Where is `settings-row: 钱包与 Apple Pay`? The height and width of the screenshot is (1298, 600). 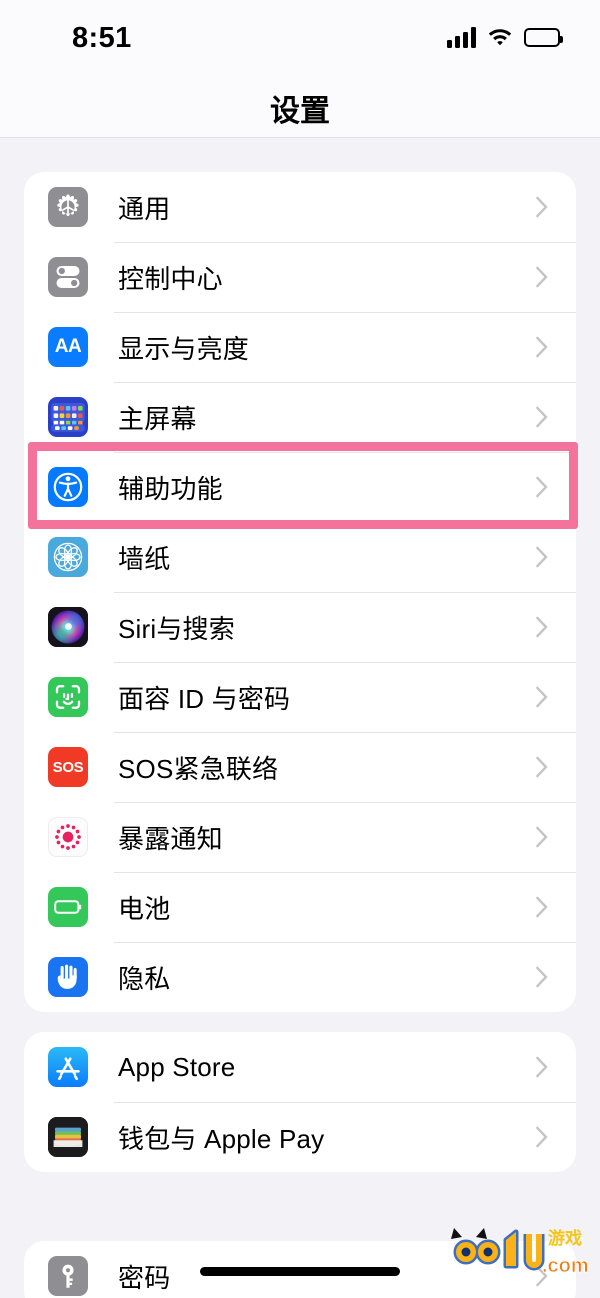
settings-row: 钱包与 Apple Pay is located at coordinates (300, 1137).